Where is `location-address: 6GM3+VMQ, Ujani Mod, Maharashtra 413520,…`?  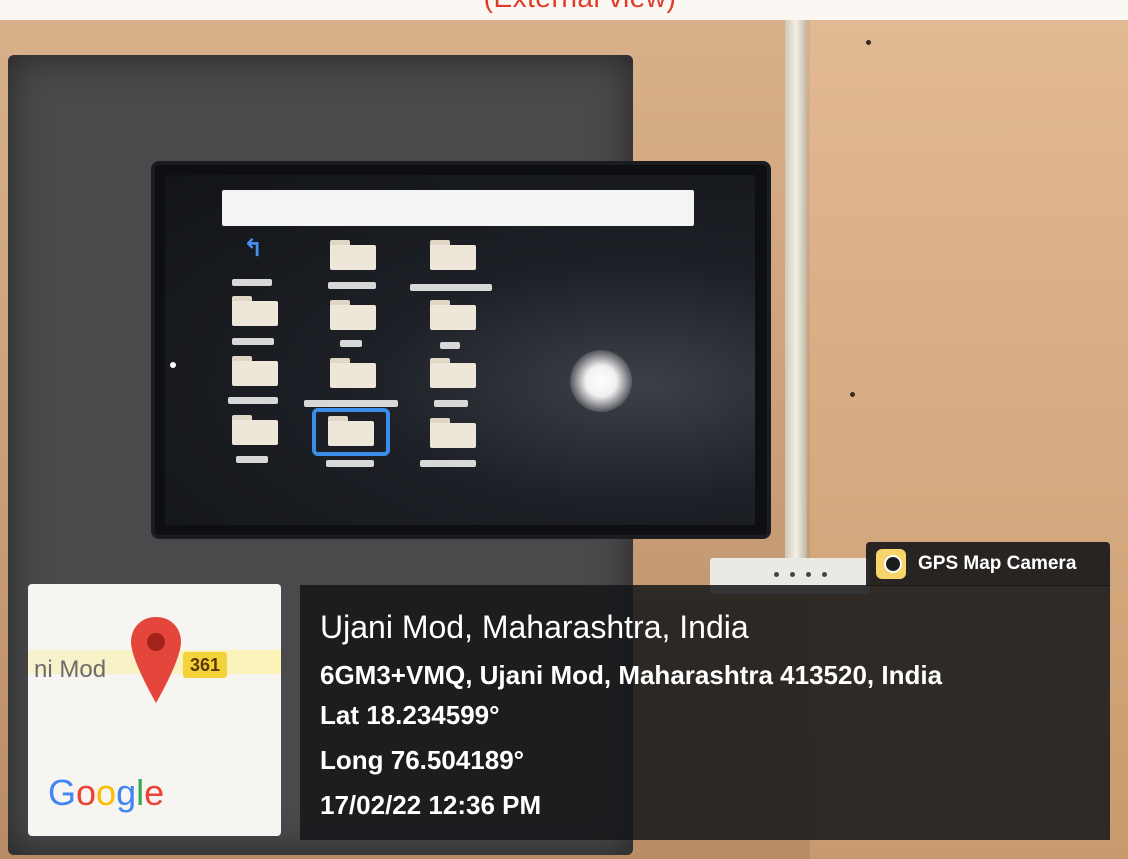
location-address: 6GM3+VMQ, Ujani Mod, Maharashtra 413520,… is located at coordinates (631, 675).